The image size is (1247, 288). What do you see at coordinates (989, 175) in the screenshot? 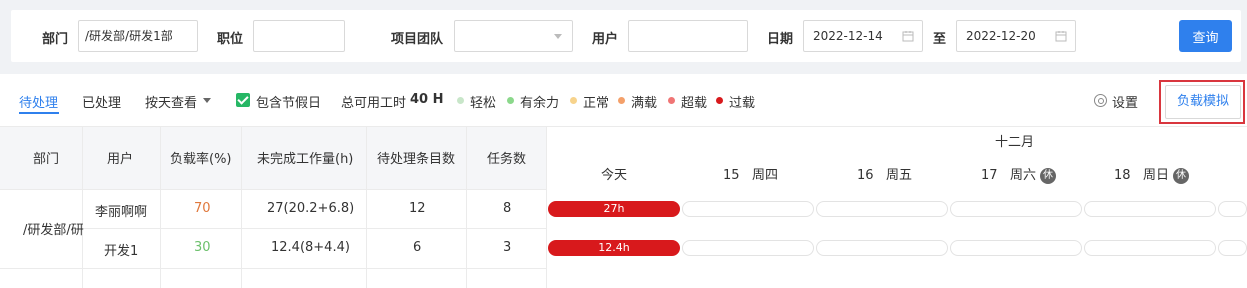
I see `day-number: 17` at bounding box center [989, 175].